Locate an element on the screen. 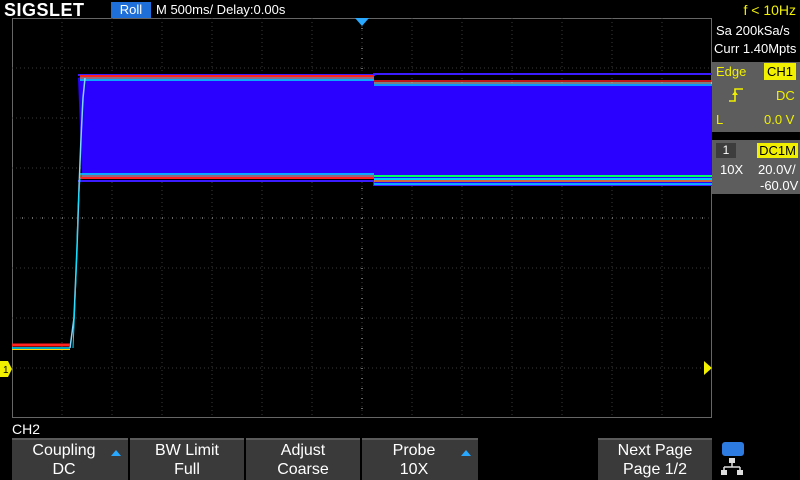 The height and width of the screenshot is (480, 800). ch1-marker-label: 1 is located at coordinates (6, 370).